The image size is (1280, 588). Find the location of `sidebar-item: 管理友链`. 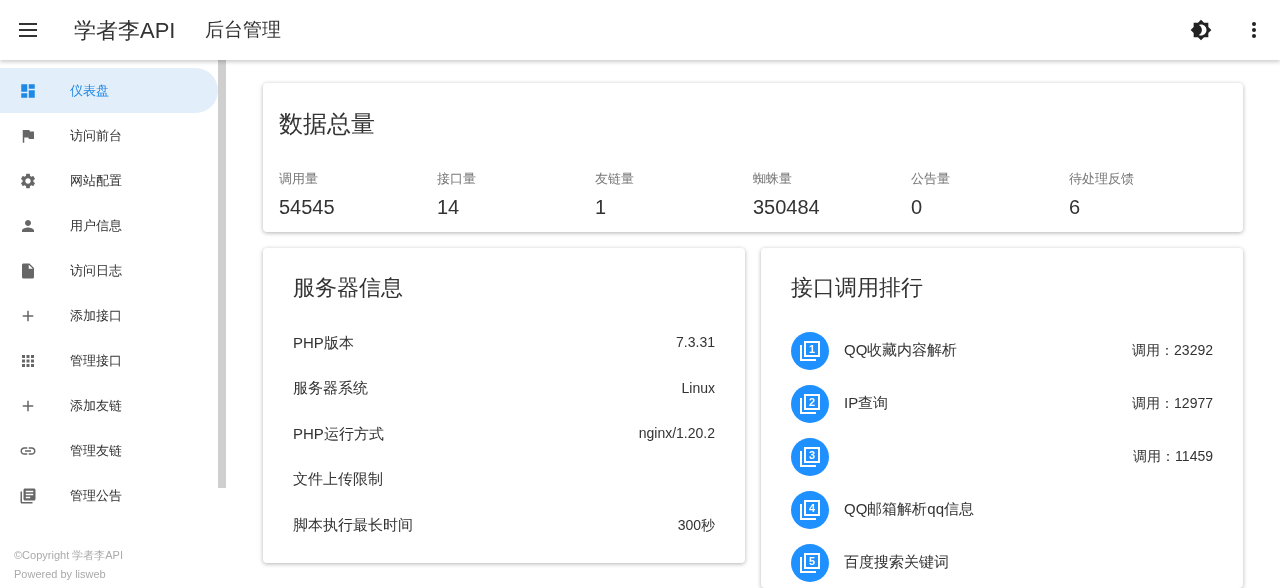

sidebar-item: 管理友链 is located at coordinates (109, 450).